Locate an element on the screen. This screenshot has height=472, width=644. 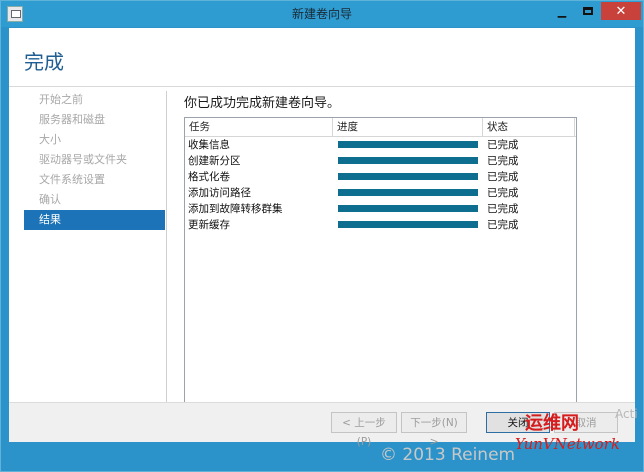
title-bar: 新建卷向导 ▁ ✕ is located at coordinates (322, 14).